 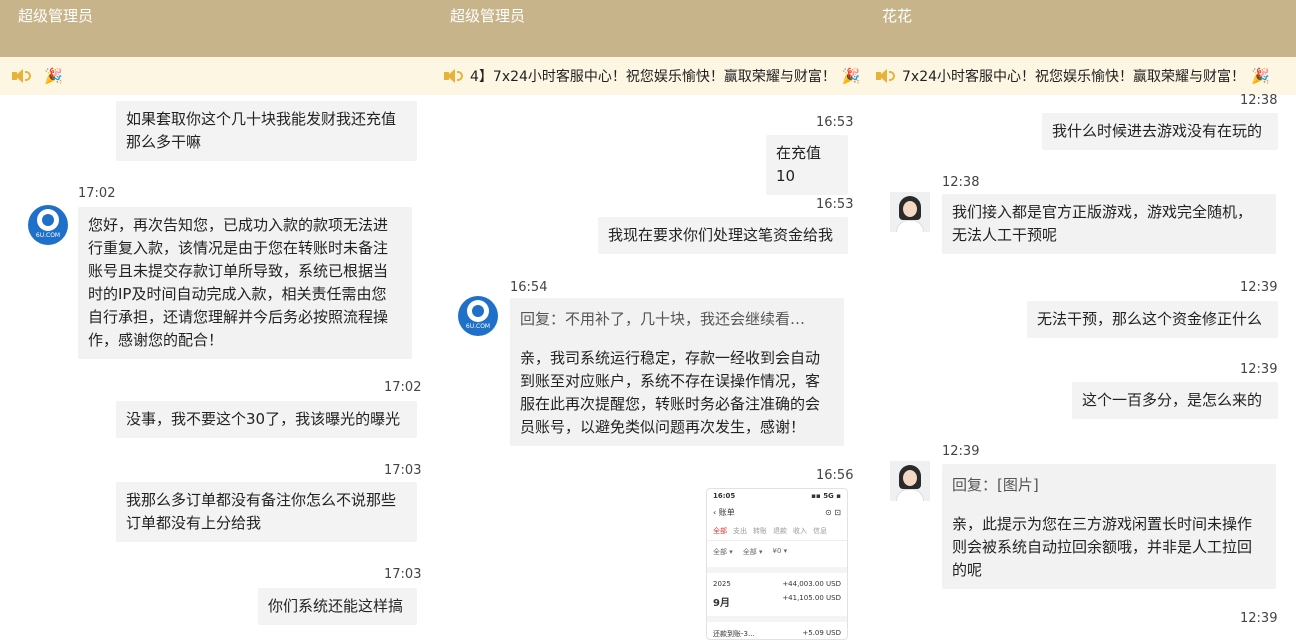 I want to click on message-bubble-left: 我们接入都是官方正版游戏，游戏完全随机， 无法人工干预呢, so click(x=1109, y=224).